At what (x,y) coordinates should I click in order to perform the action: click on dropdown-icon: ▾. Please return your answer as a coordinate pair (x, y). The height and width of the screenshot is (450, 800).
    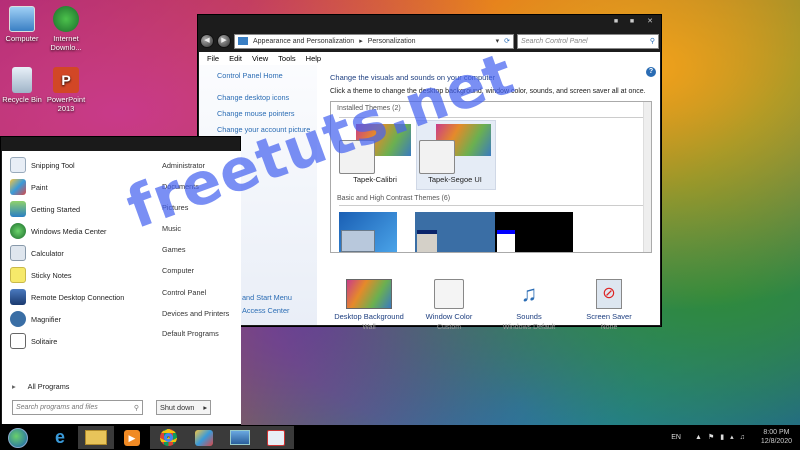
    Looking at the image, I should click on (498, 41).